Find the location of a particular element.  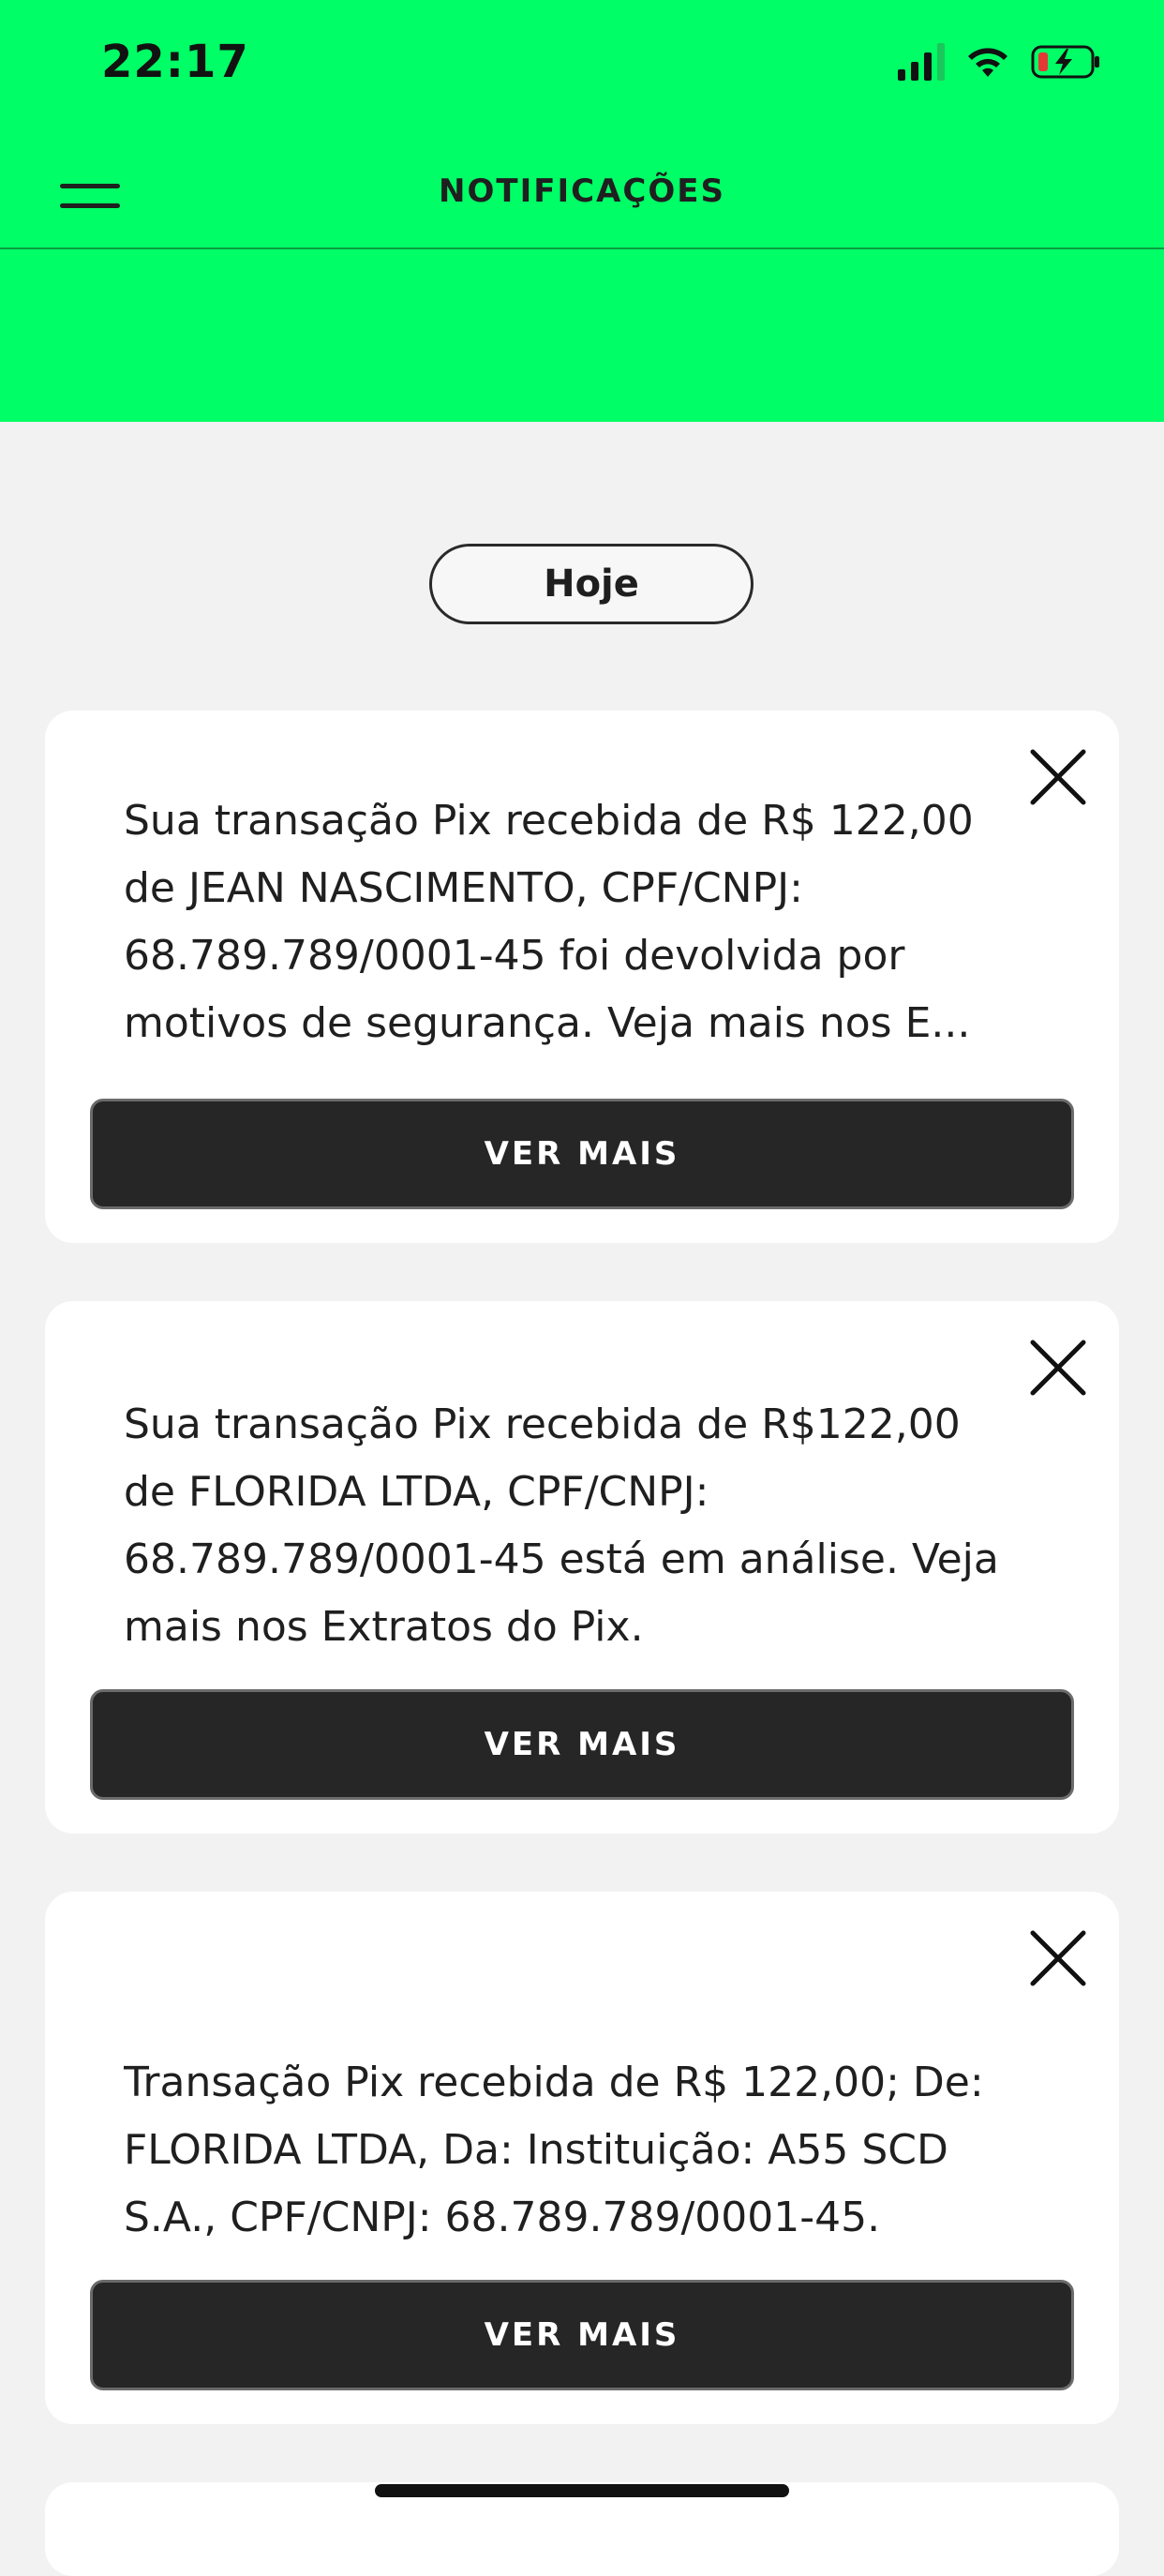

status-icons is located at coordinates (1000, 62).